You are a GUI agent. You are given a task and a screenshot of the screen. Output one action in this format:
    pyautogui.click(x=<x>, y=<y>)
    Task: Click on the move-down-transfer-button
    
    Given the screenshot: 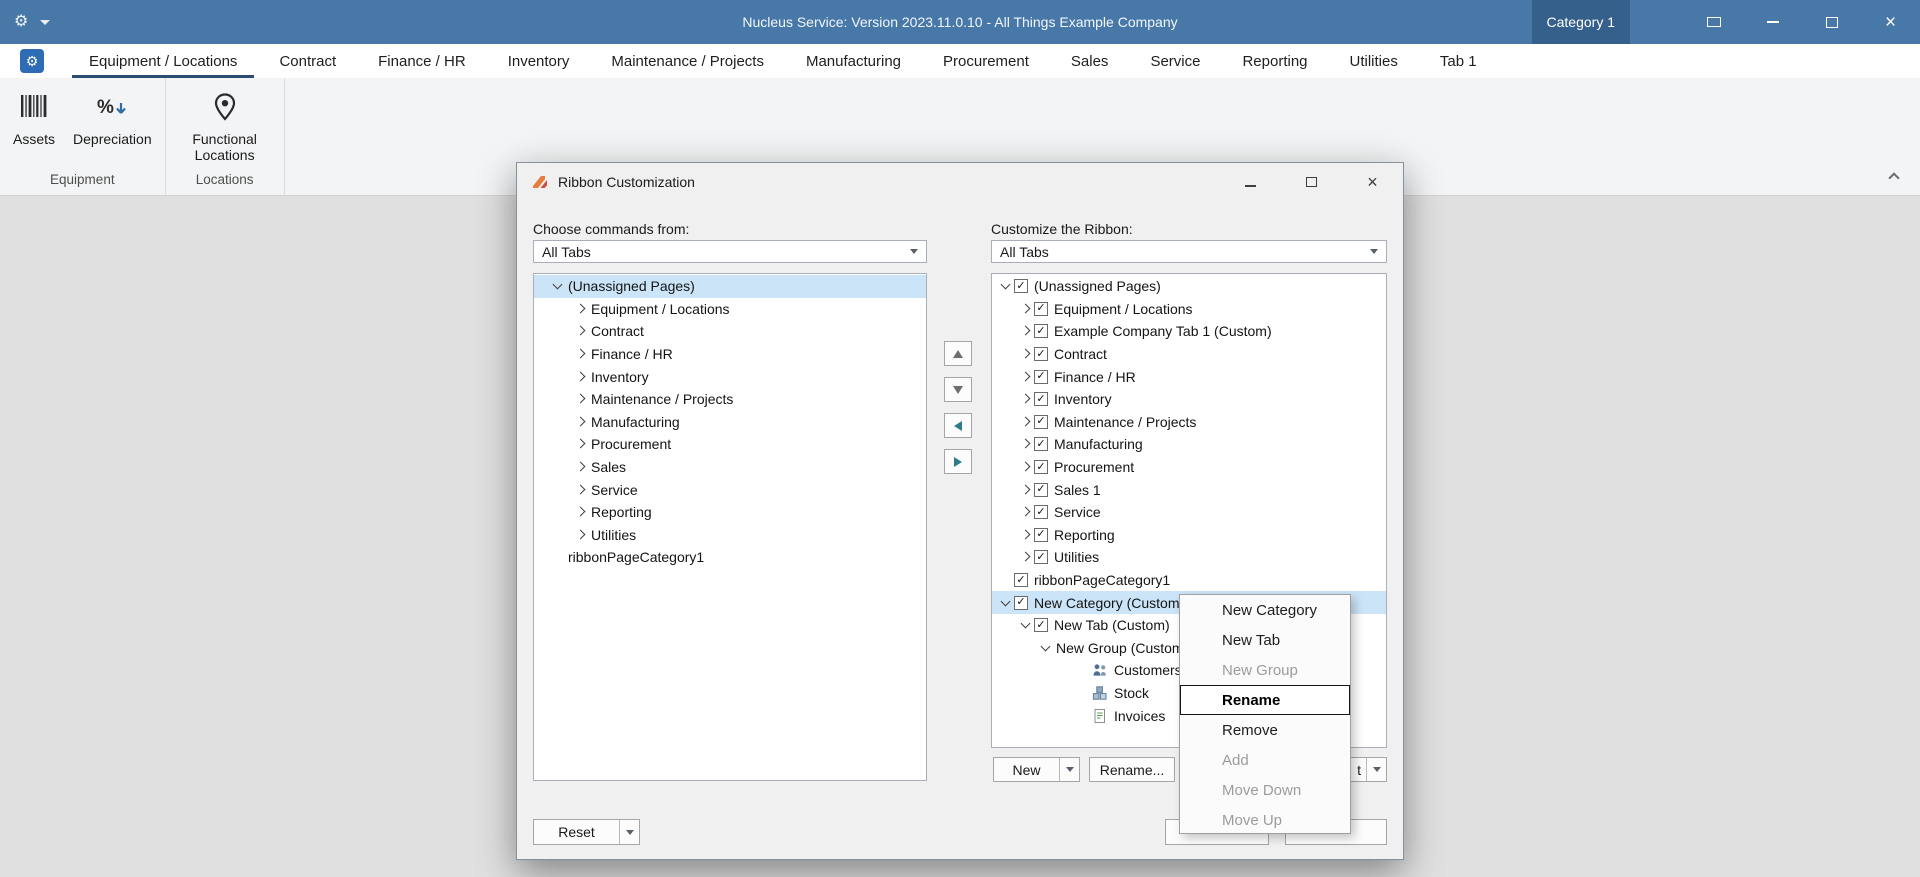 What is the action you would take?
    pyautogui.click(x=958, y=389)
    